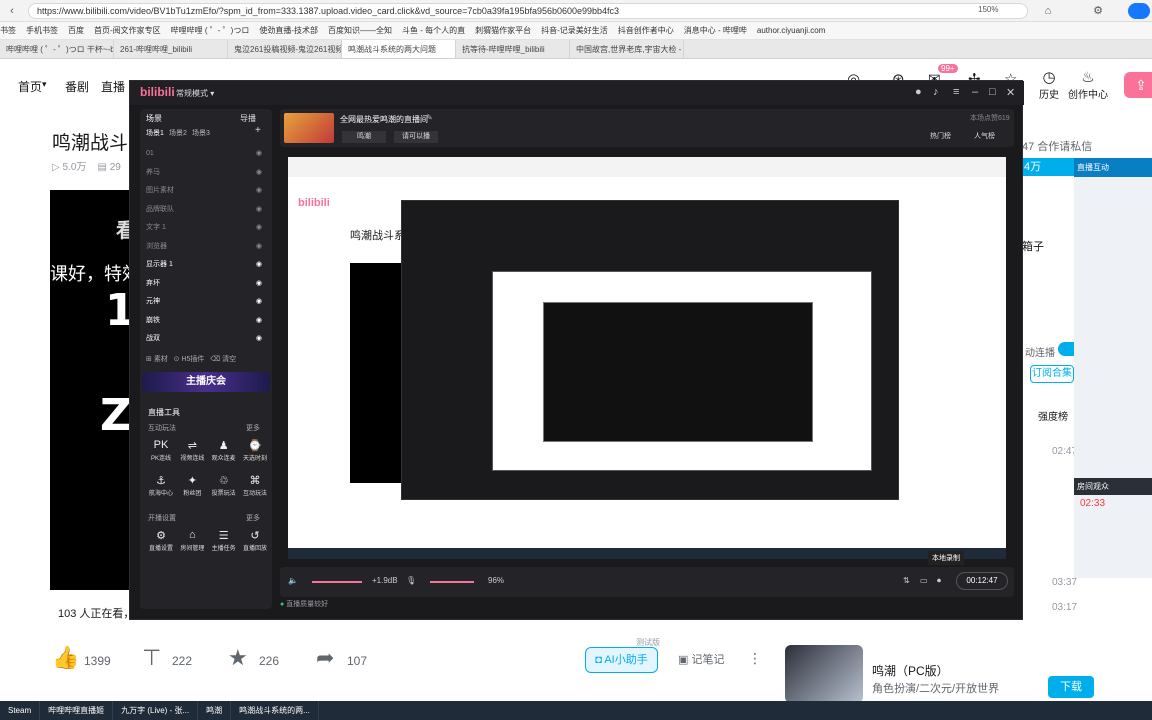 The image size is (1152, 720). What do you see at coordinates (824, 674) in the screenshot?
I see `game-cover` at bounding box center [824, 674].